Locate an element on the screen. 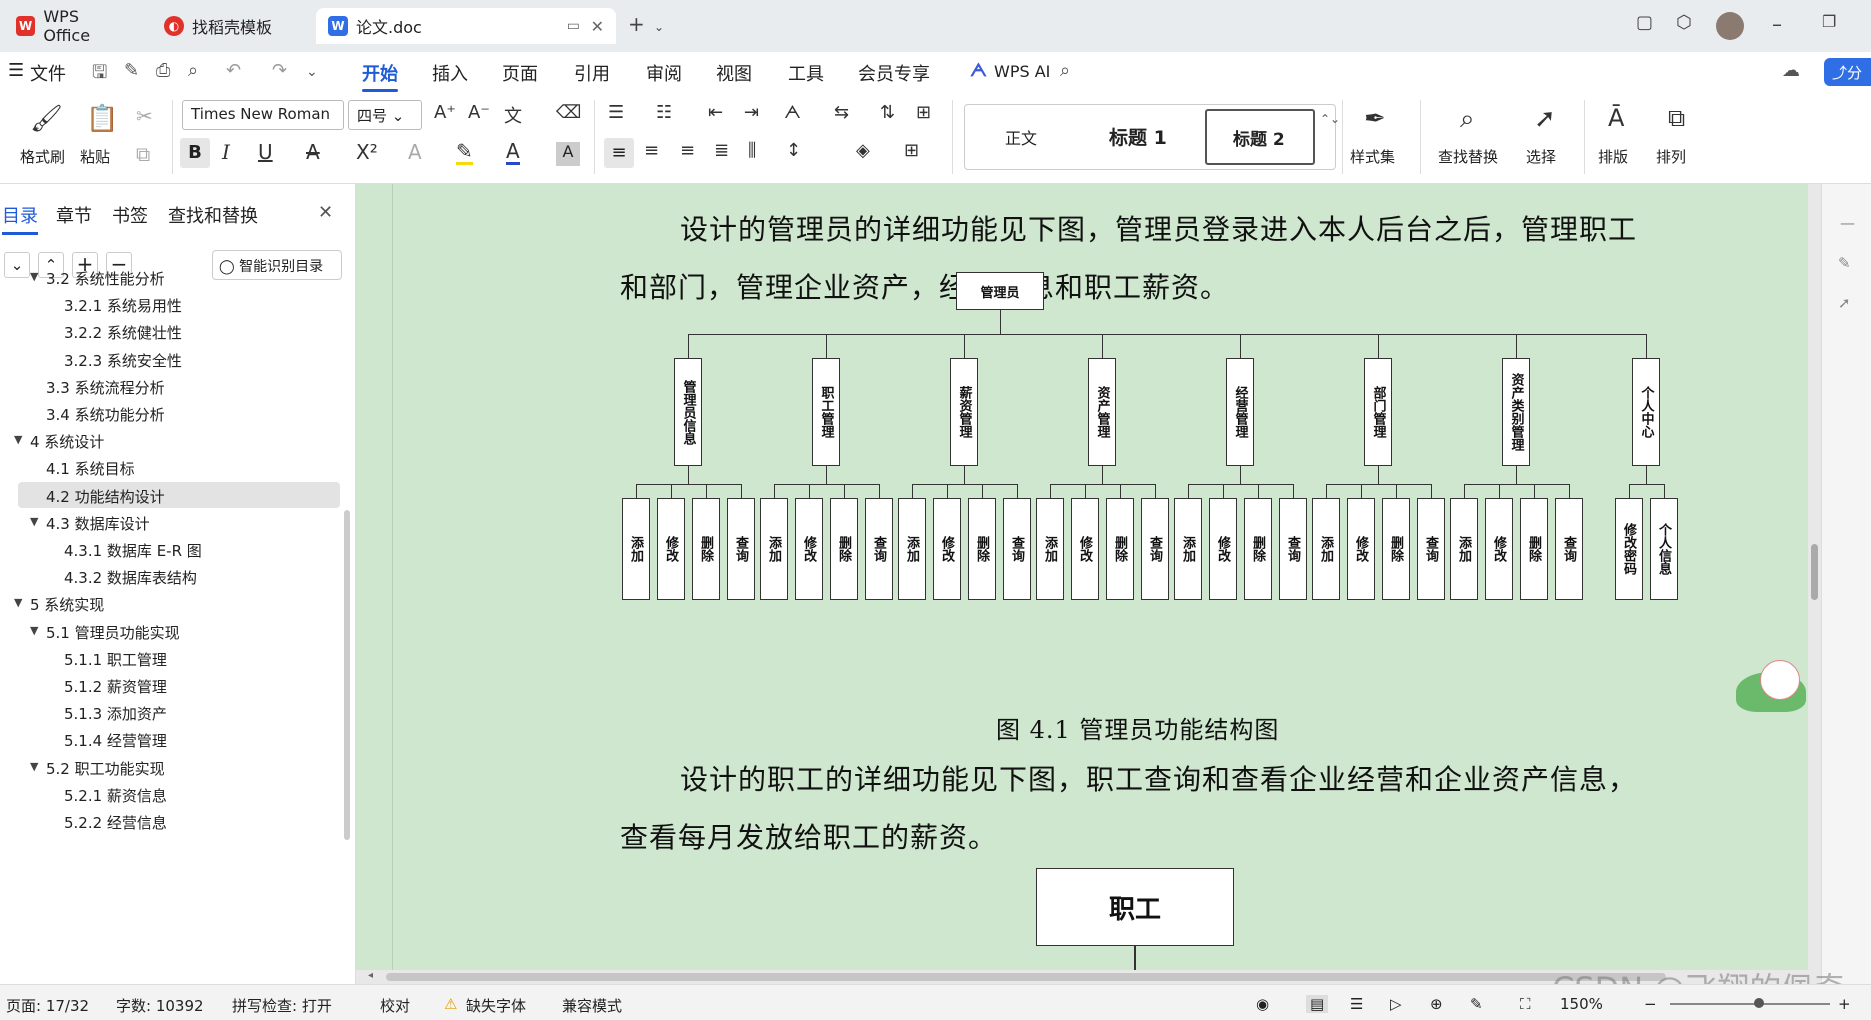 The image size is (1871, 1020). select-cursor-icon: ➚ is located at coordinates (1545, 119).